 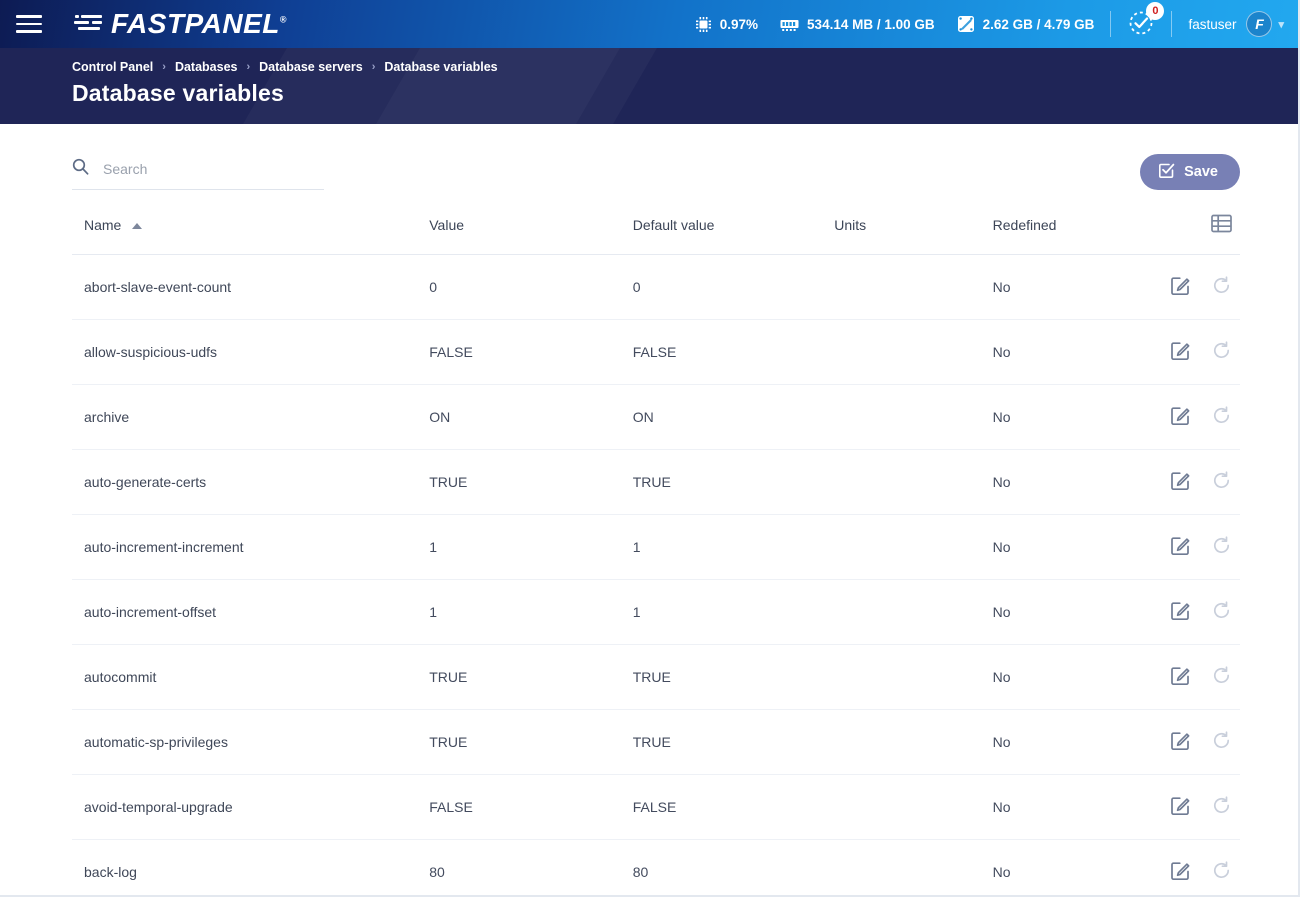 I want to click on table-columns-icon, so click(x=1221, y=225).